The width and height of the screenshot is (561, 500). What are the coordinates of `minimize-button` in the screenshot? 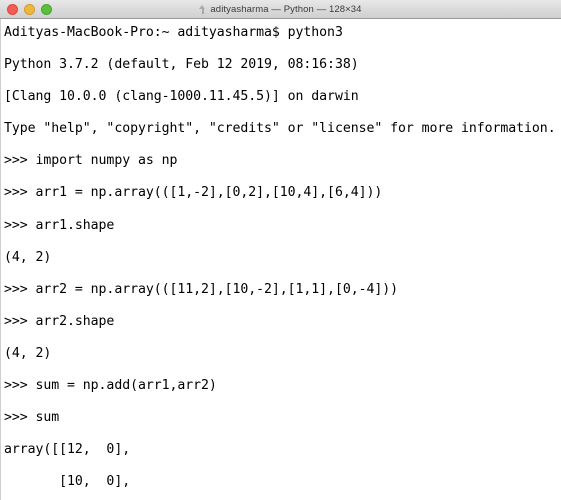 It's located at (29, 9).